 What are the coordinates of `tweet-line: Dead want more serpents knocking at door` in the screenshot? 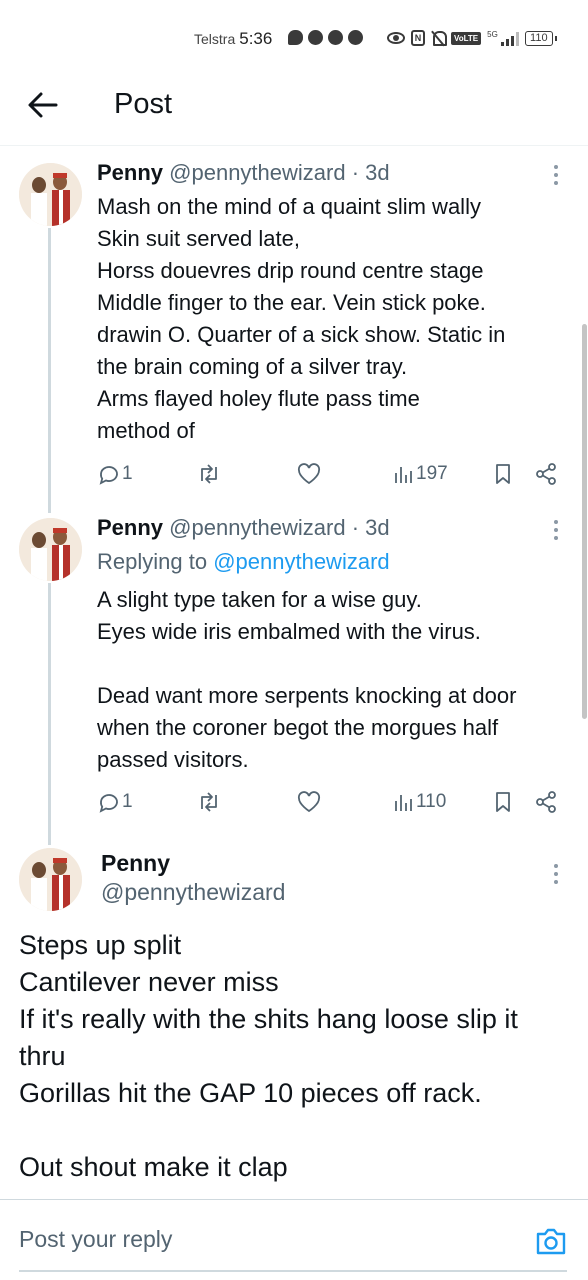 It's located at (307, 695).